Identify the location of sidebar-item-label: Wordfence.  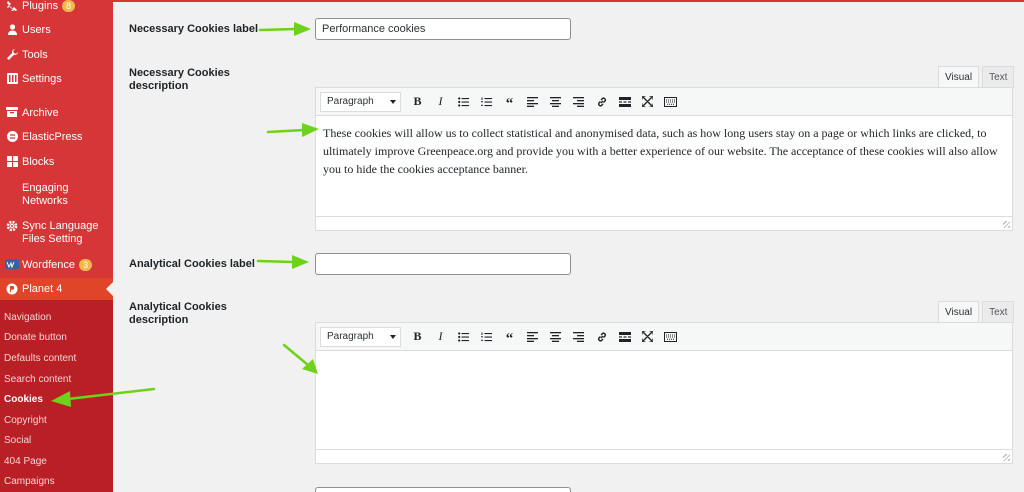
(48, 265).